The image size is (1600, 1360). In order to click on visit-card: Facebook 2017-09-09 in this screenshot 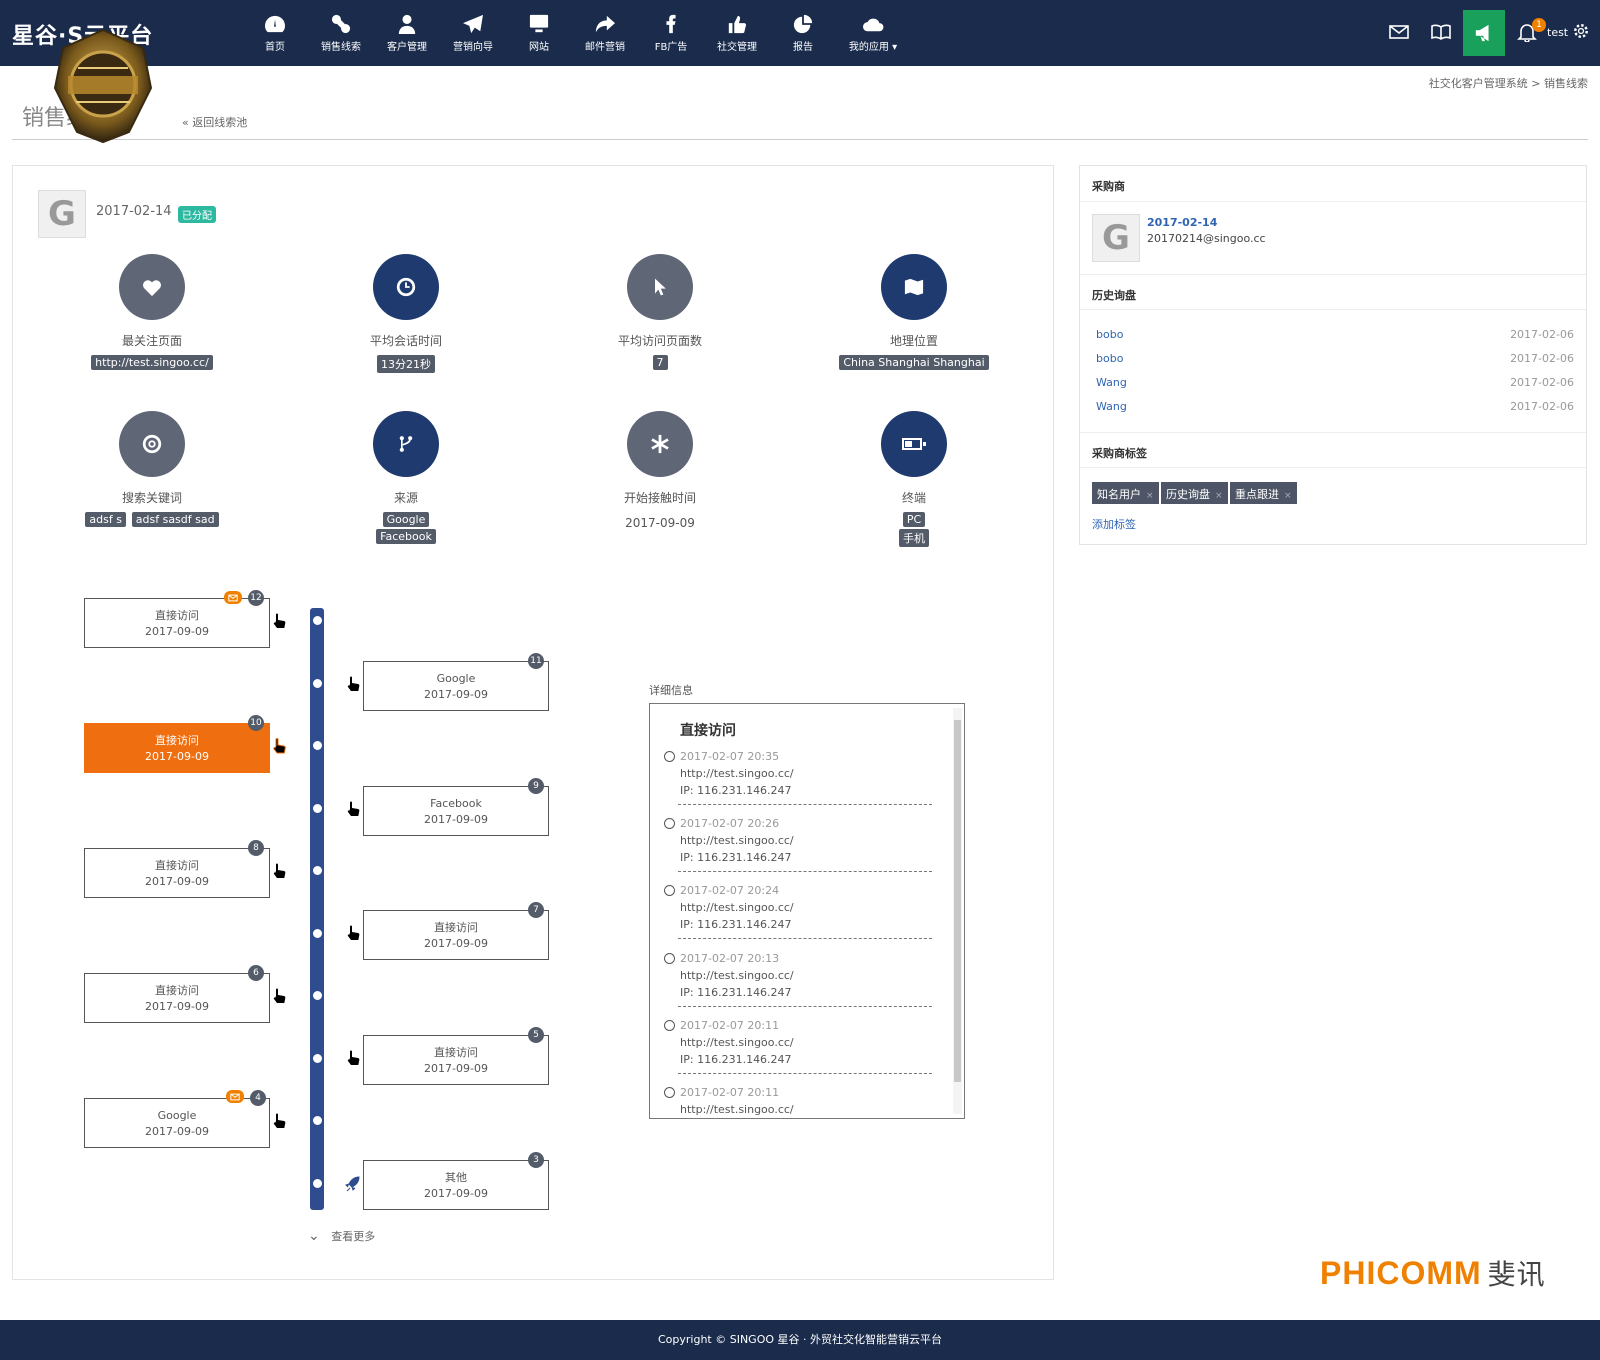, I will do `click(456, 811)`.